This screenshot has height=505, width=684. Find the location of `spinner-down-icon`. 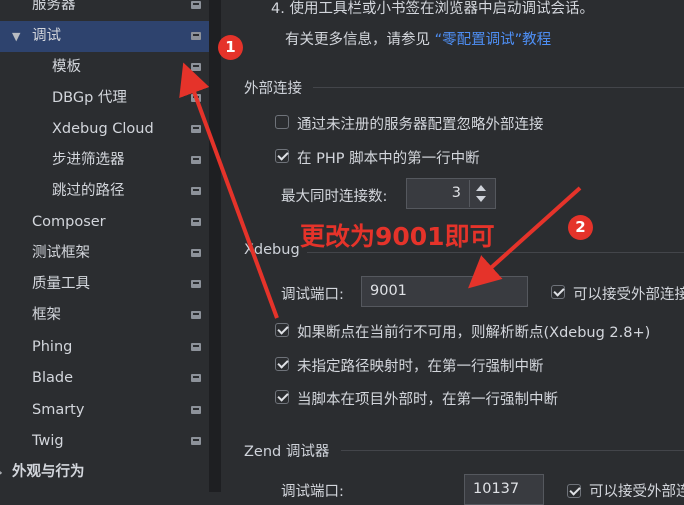

spinner-down-icon is located at coordinates (481, 199).